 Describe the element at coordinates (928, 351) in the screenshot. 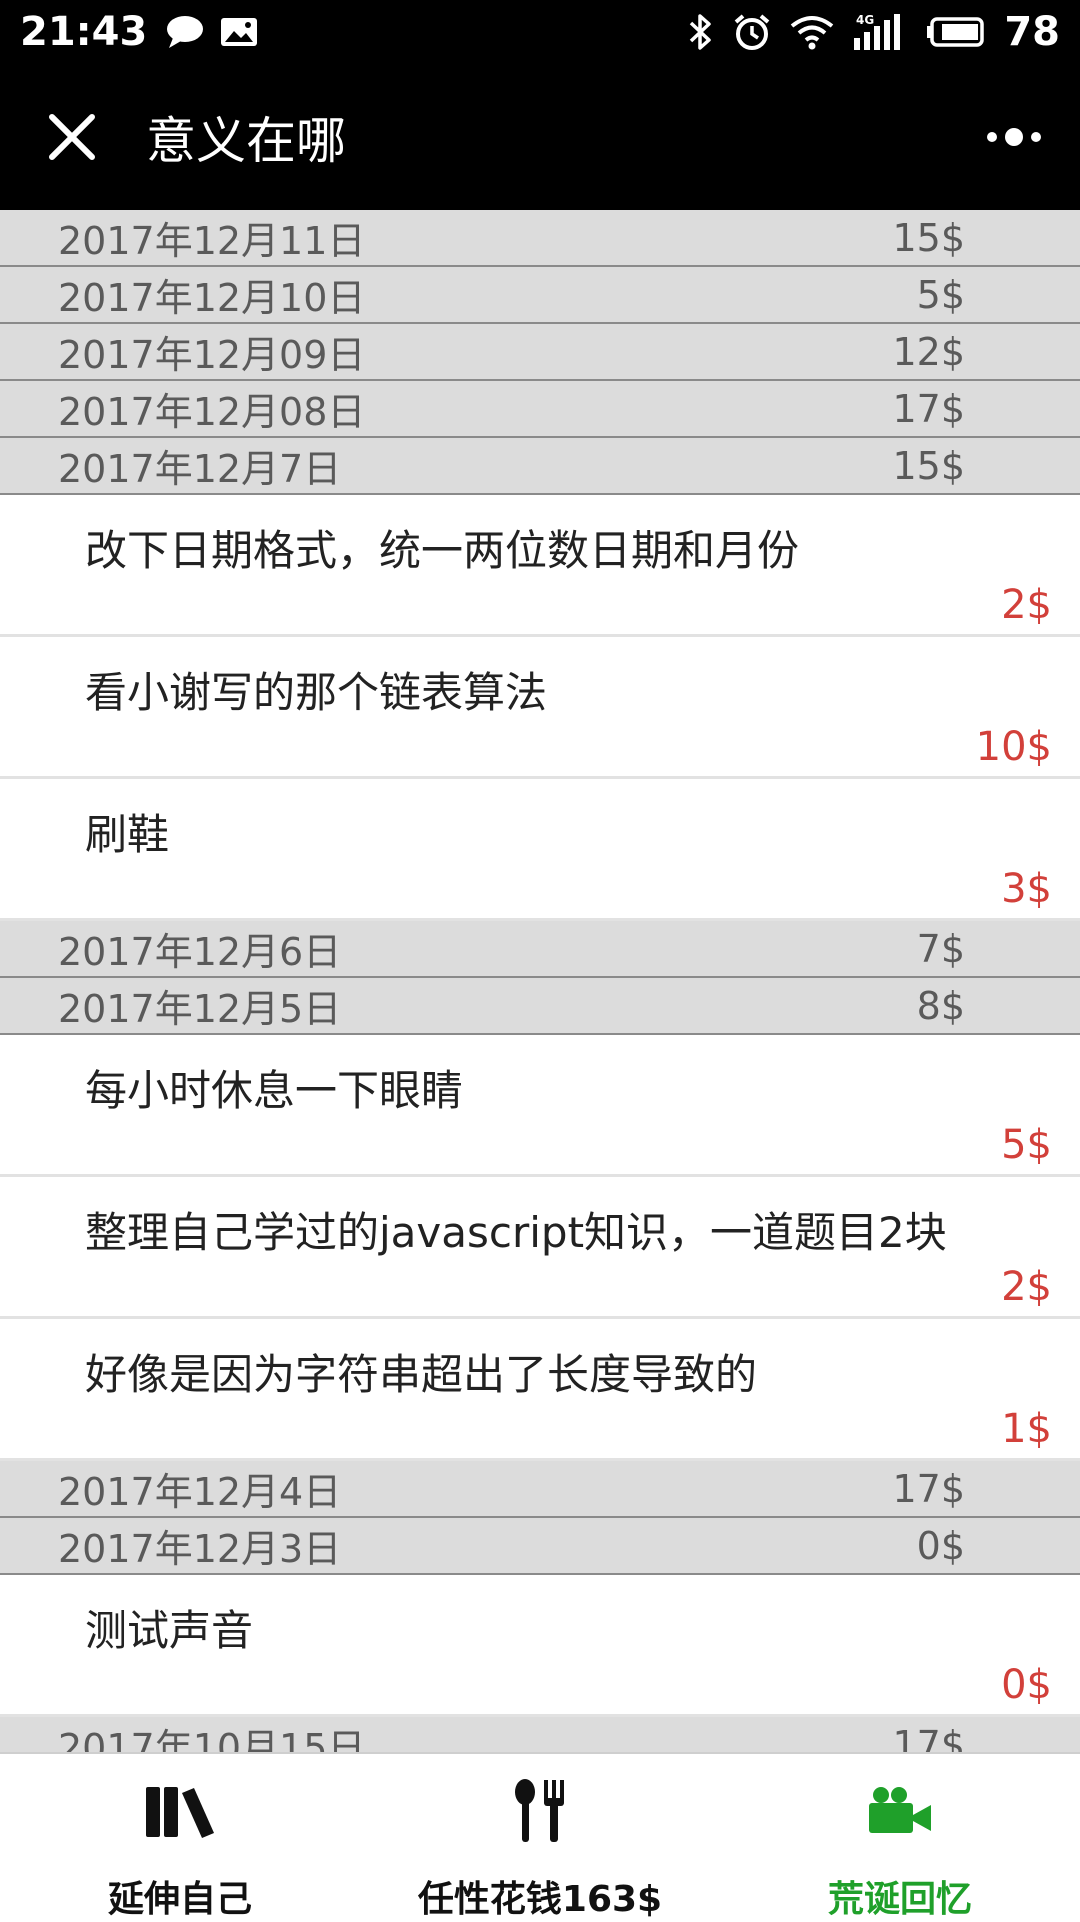

I see `day-amount: 12$` at that location.